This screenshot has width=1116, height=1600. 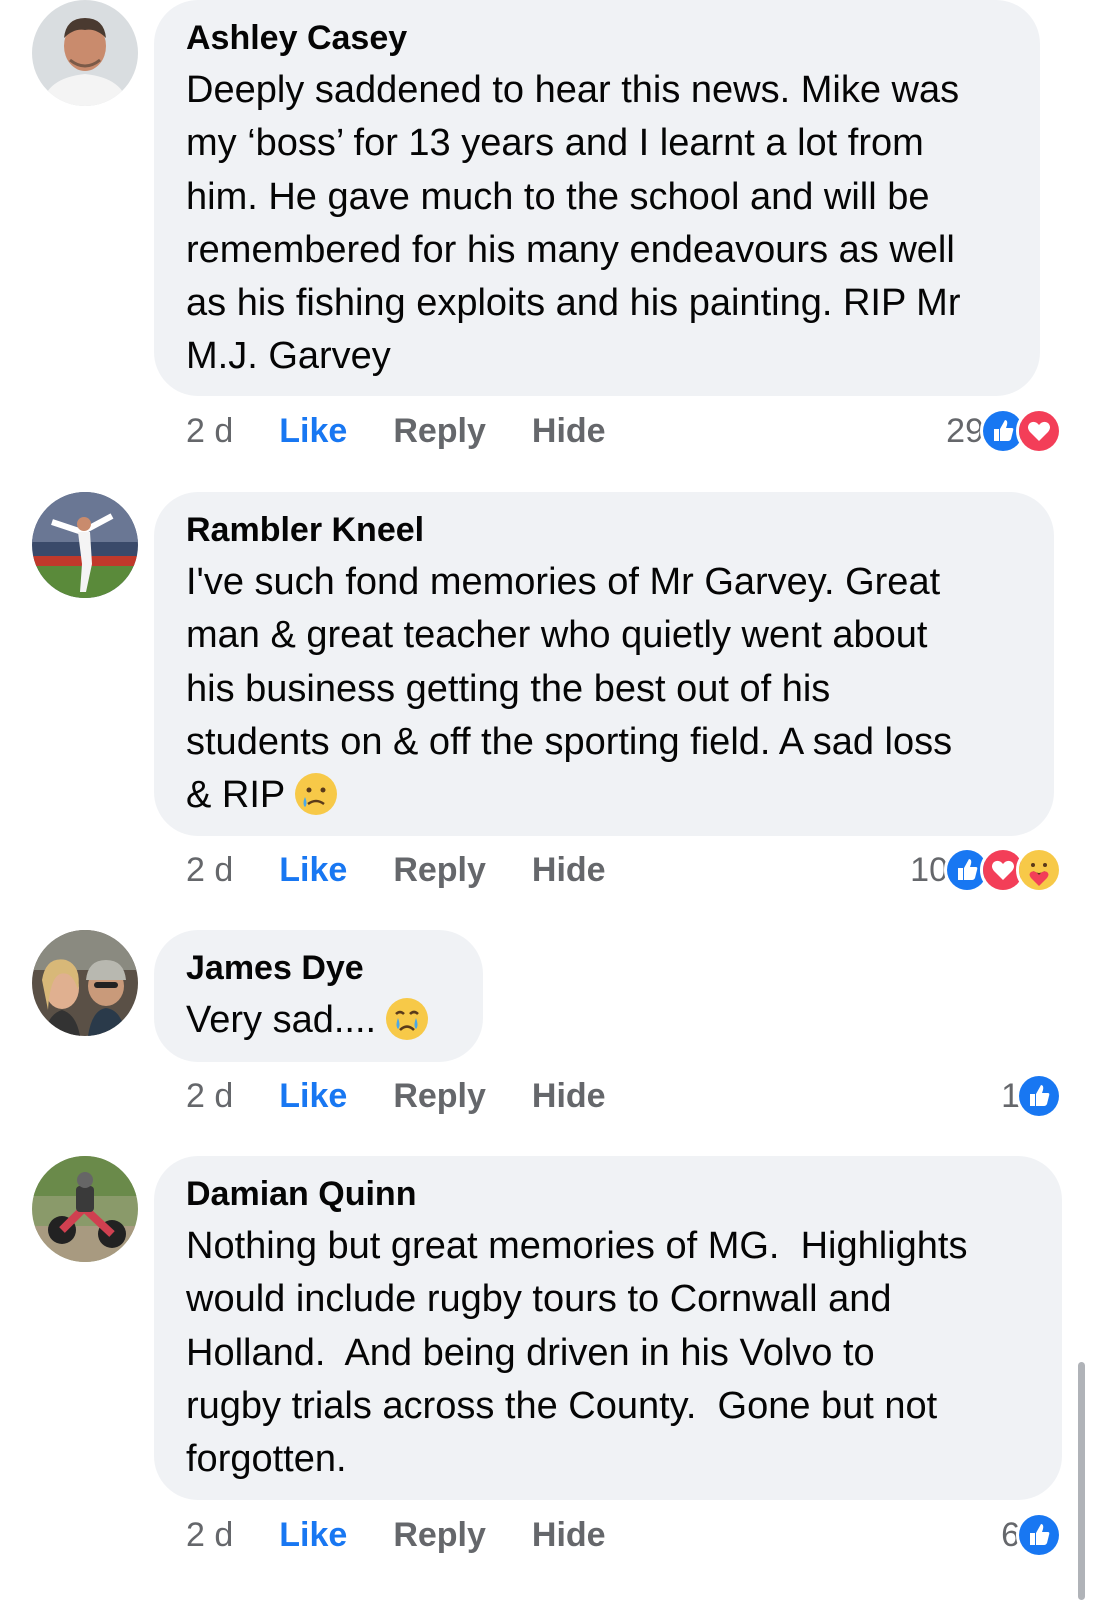 I want to click on sad-tear-emoji, so click(x=316, y=801).